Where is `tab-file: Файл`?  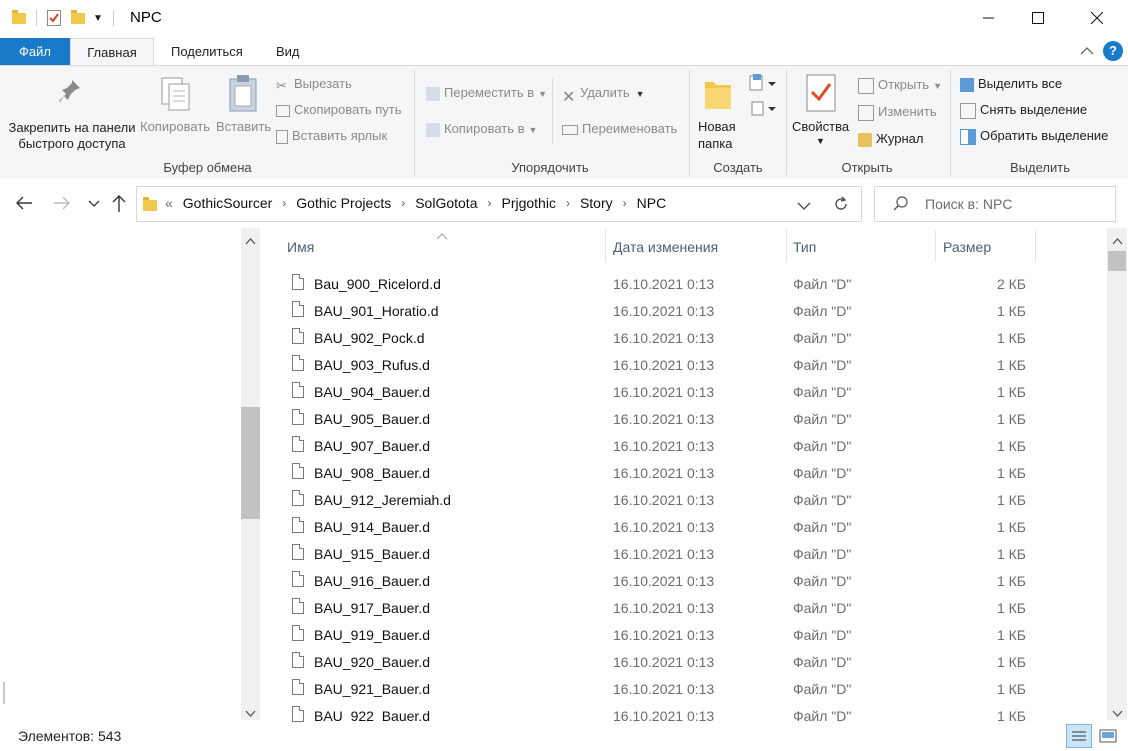
tab-file: Файл is located at coordinates (35, 51).